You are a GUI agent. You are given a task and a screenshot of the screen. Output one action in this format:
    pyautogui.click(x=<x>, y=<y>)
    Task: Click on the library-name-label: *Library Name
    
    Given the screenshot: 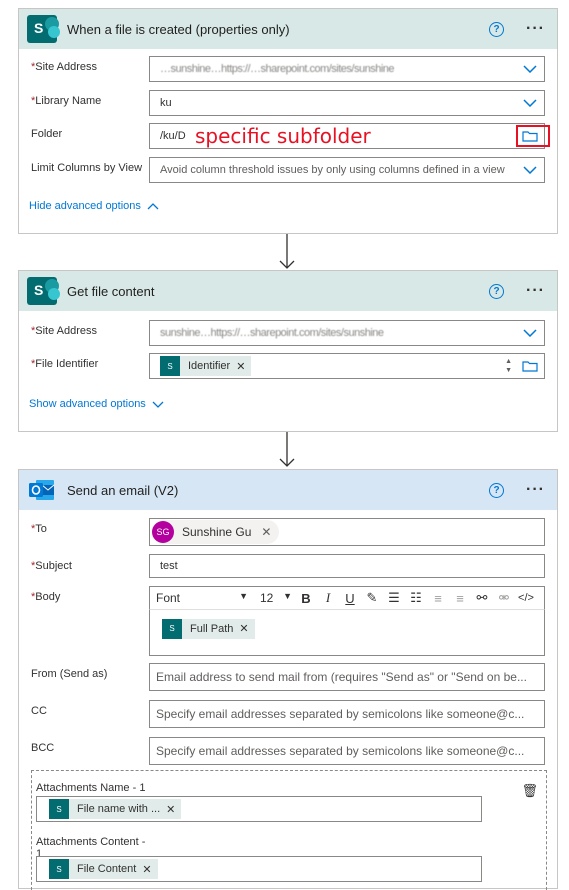 What is the action you would take?
    pyautogui.click(x=66, y=101)
    